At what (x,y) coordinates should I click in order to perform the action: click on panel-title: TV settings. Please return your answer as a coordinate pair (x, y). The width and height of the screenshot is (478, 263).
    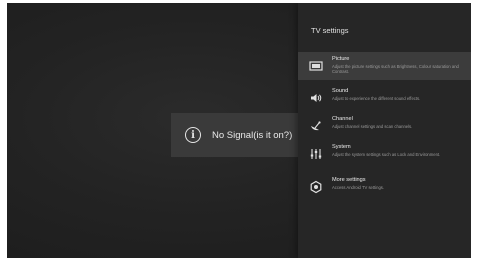
    Looking at the image, I should click on (330, 30).